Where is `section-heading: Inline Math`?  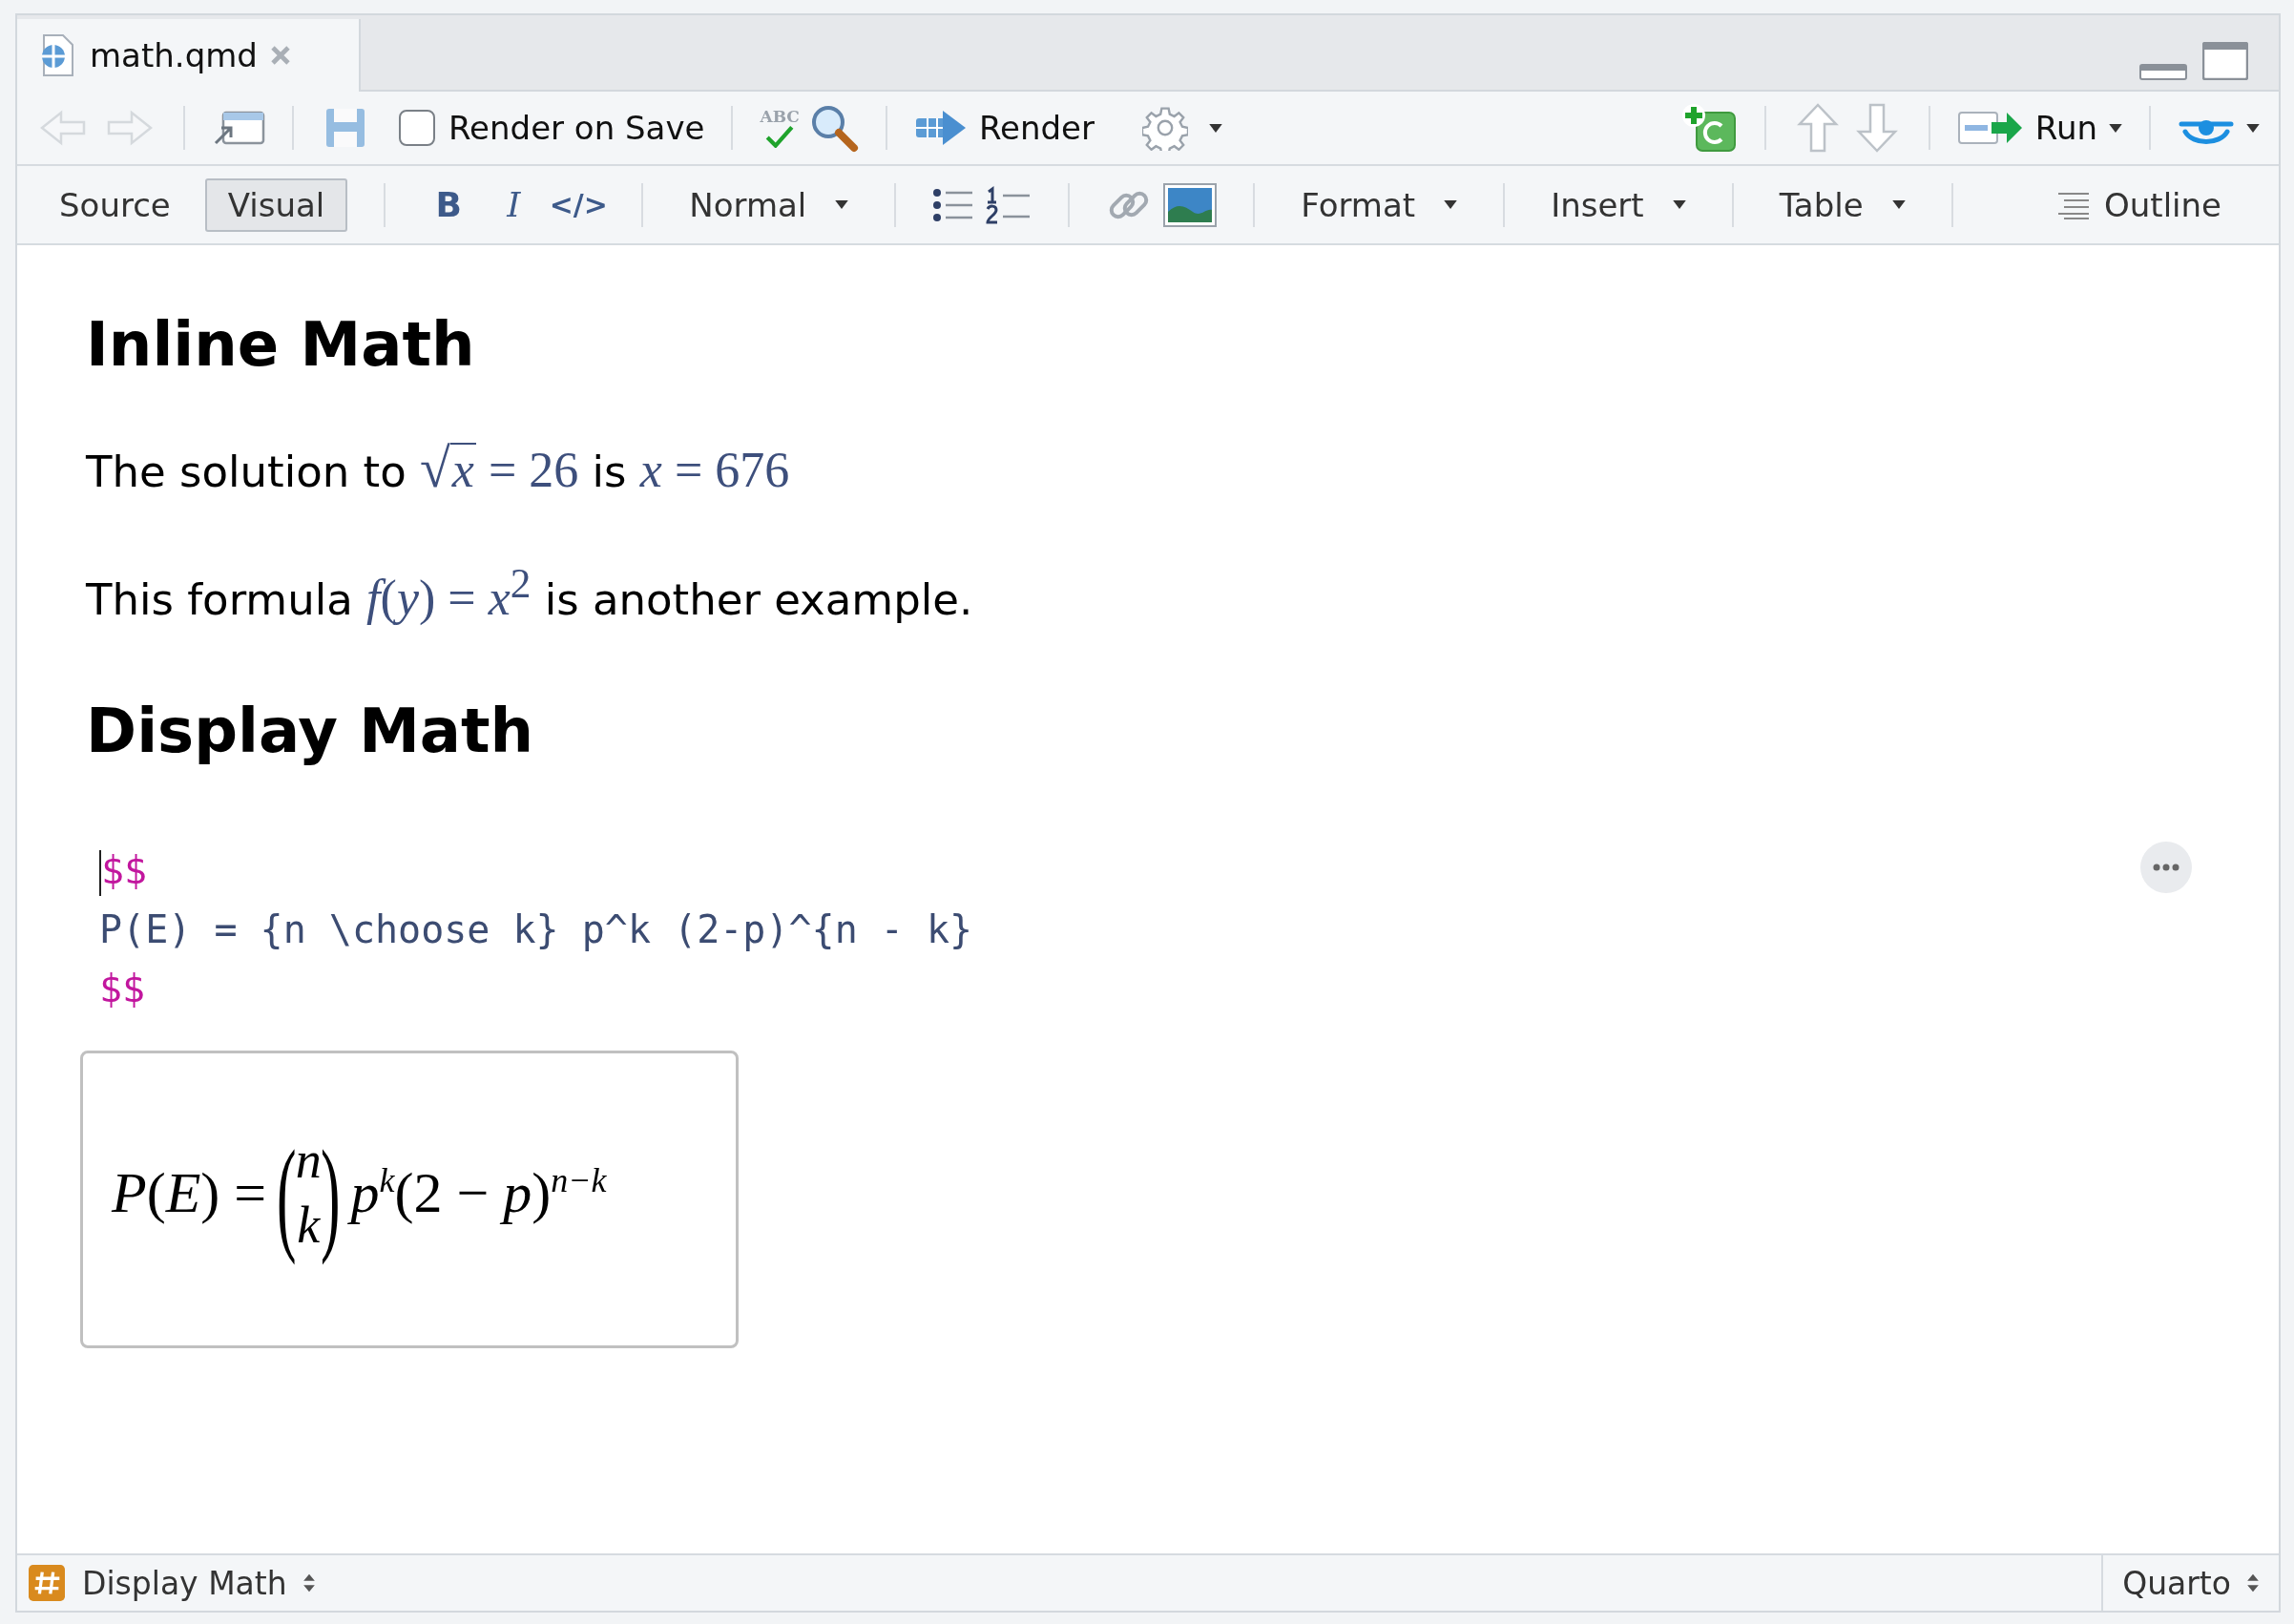
section-heading: Inline Math is located at coordinates (281, 345).